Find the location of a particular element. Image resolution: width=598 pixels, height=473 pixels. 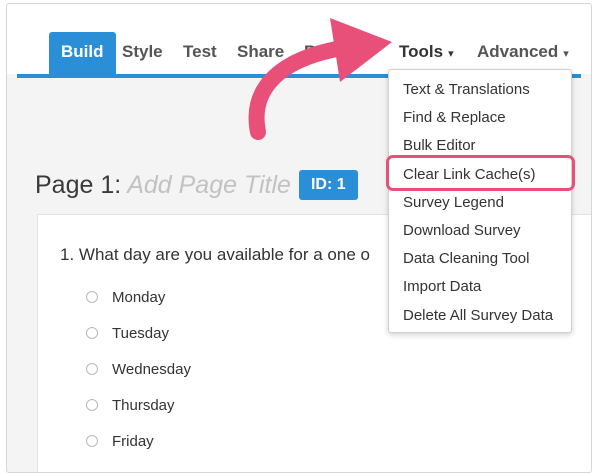

choice-item: Monday is located at coordinates (138, 297).